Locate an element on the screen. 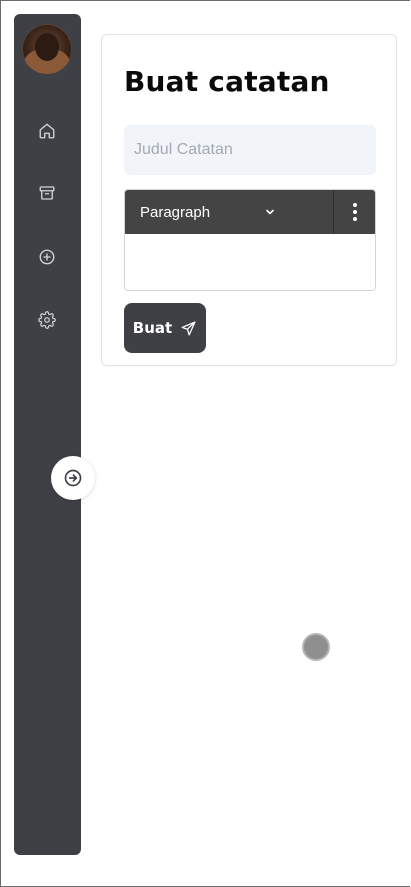  create-note-button: Buat is located at coordinates (165, 328).